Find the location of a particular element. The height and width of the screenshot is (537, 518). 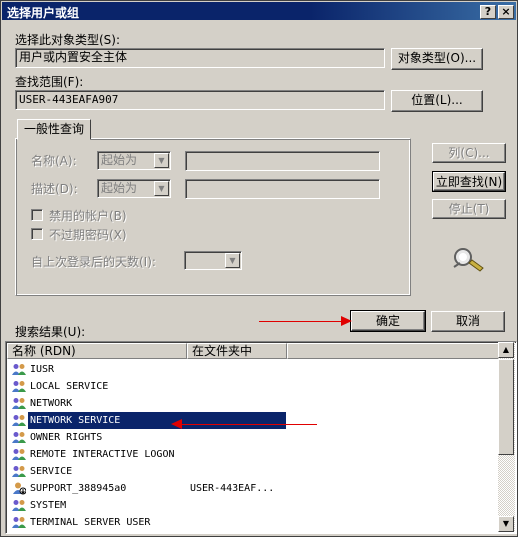

annotation-arrow-ok is located at coordinates (302, 321).